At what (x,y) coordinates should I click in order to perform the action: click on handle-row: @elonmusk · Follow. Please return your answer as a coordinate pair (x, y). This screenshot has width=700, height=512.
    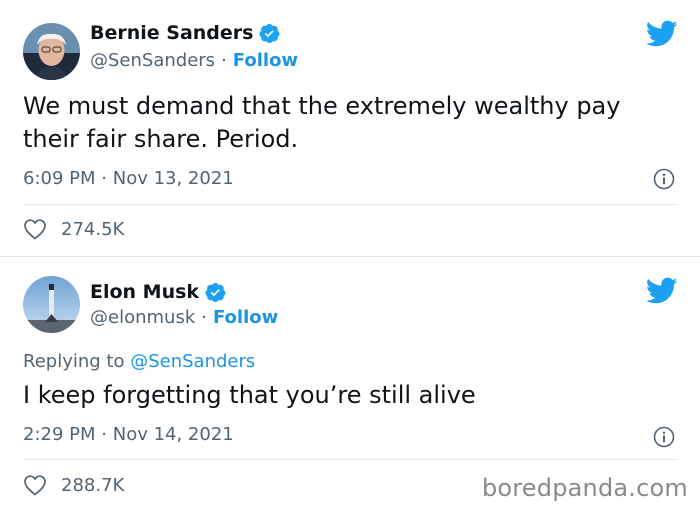
    Looking at the image, I should click on (184, 317).